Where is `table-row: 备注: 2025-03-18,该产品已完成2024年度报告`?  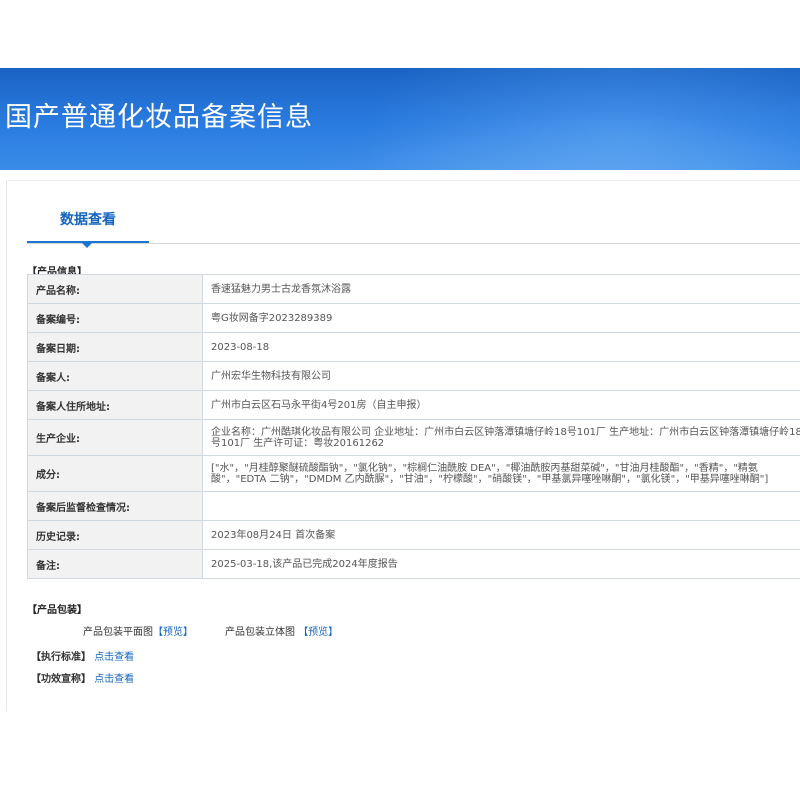 table-row: 备注: 2025-03-18,该产品已完成2024年度报告 is located at coordinates (413, 564).